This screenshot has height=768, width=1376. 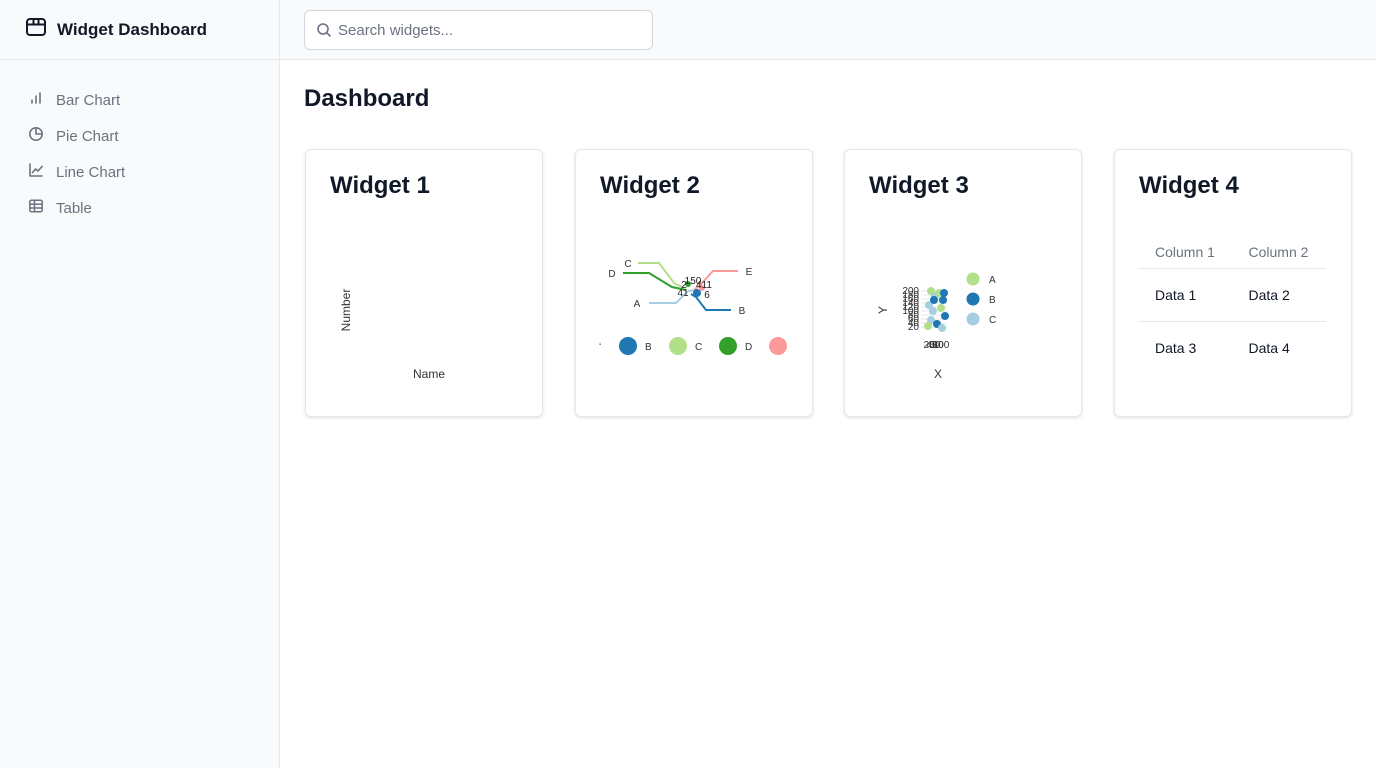 I want to click on search-icon, so click(x=324, y=32).